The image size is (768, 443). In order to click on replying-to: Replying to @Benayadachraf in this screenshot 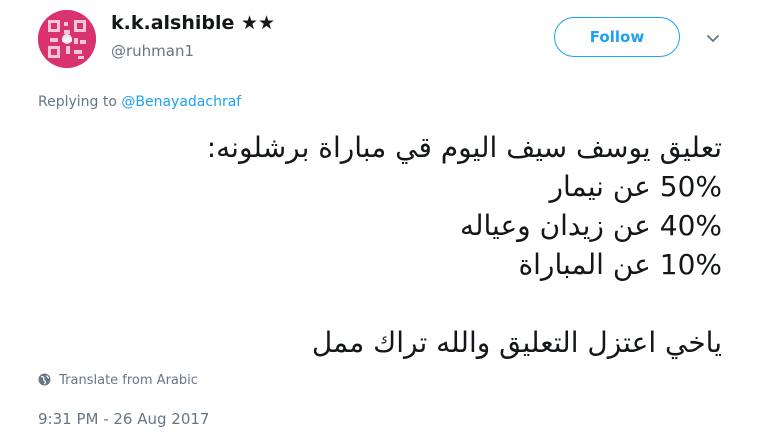, I will do `click(139, 102)`.